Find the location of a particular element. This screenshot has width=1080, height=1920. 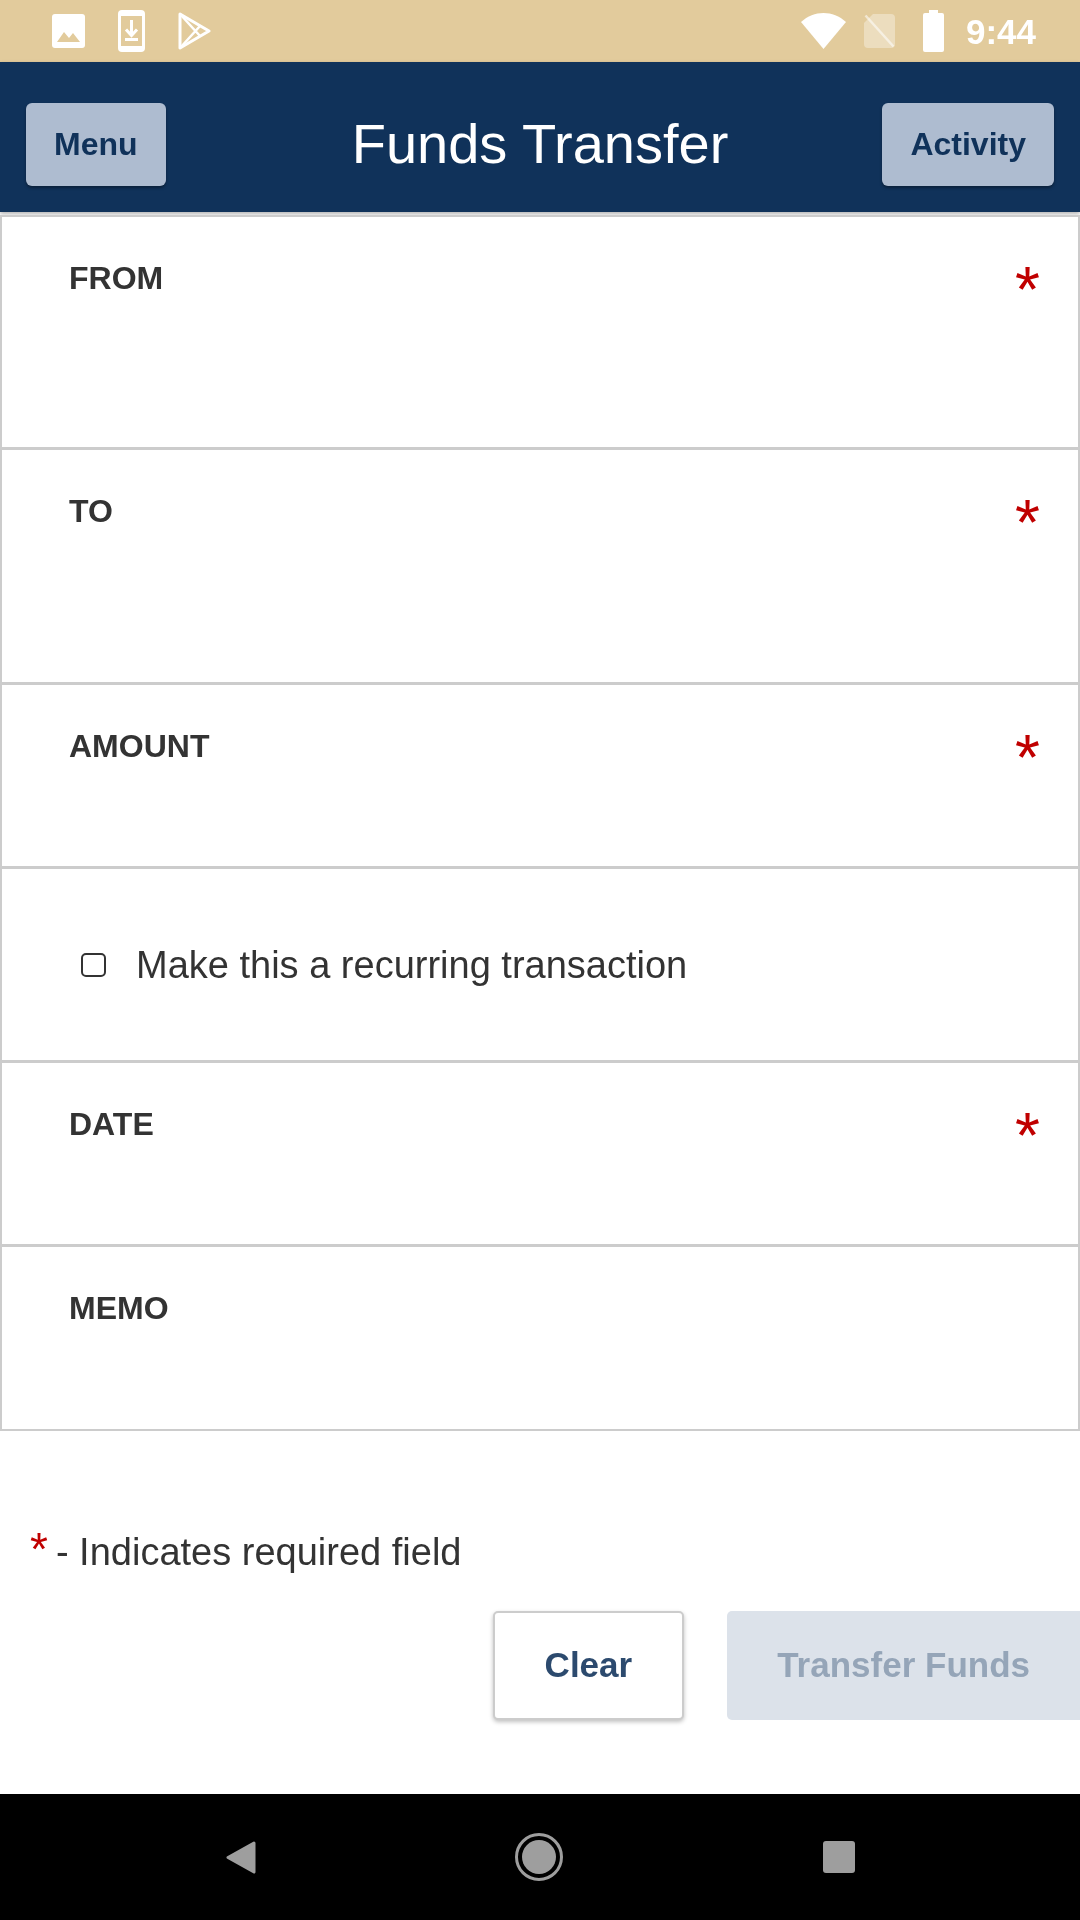

input-field: AMOUNT * is located at coordinates (540, 777).